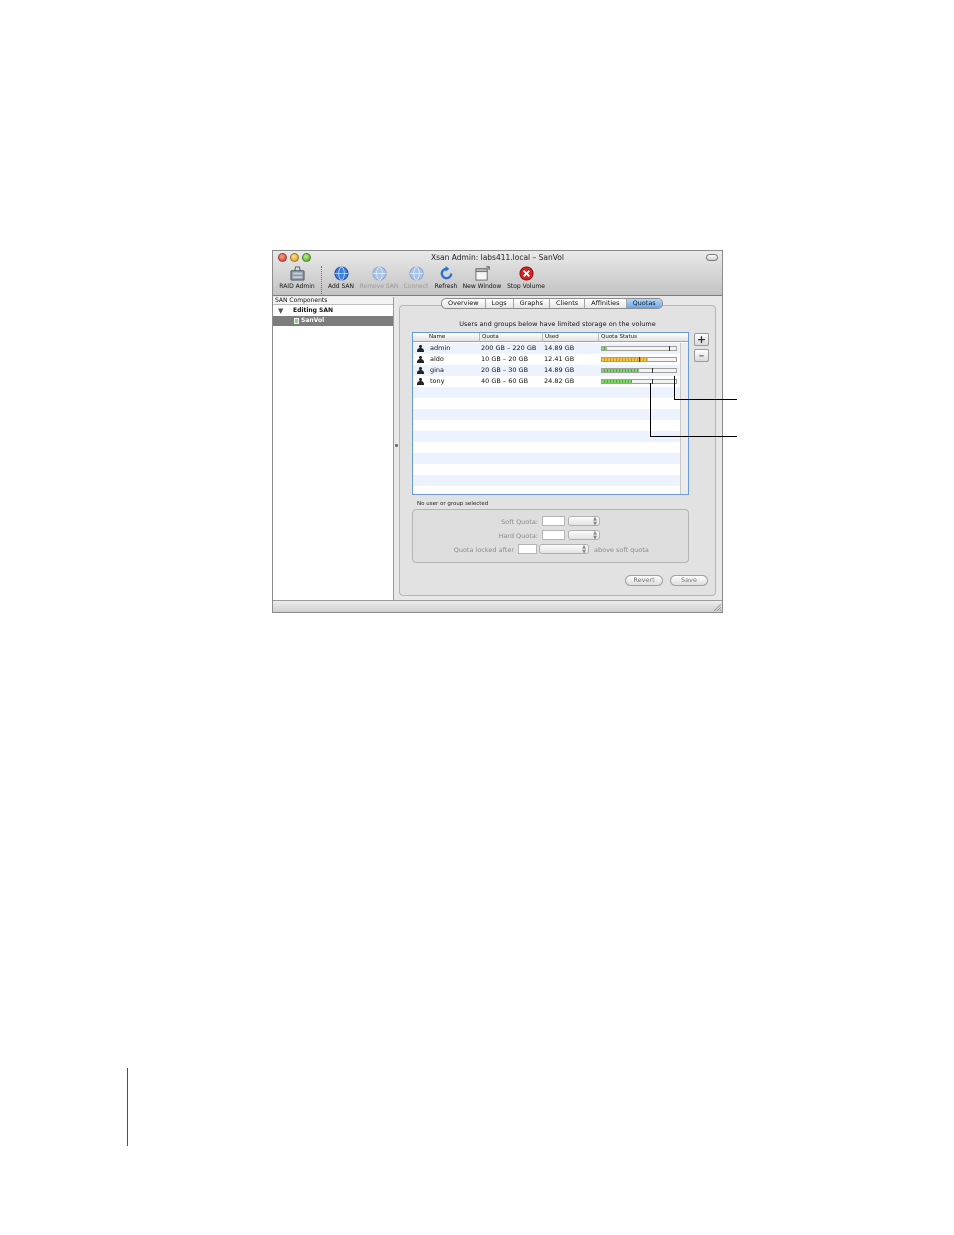 The height and width of the screenshot is (1235, 954). I want to click on row-quota: 40 GB – 60 GB, so click(505, 381).